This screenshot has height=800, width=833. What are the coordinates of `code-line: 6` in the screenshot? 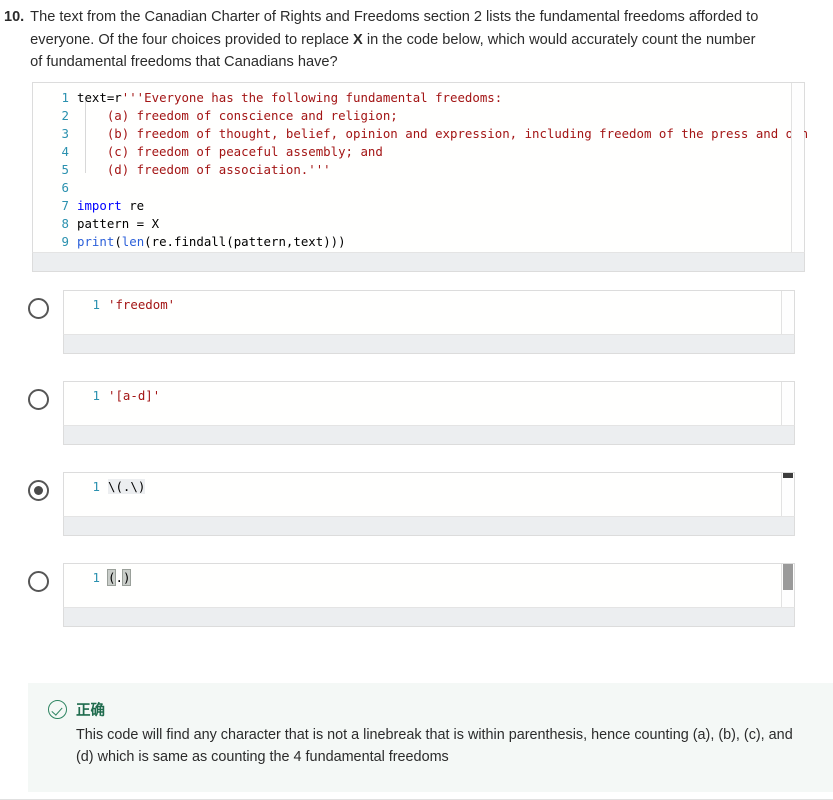 It's located at (418, 188).